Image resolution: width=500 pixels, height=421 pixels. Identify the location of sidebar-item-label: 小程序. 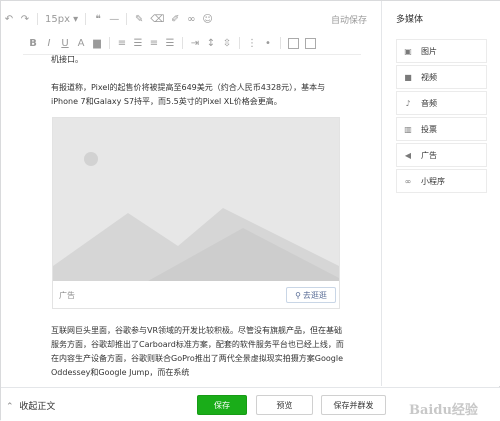
(433, 181).